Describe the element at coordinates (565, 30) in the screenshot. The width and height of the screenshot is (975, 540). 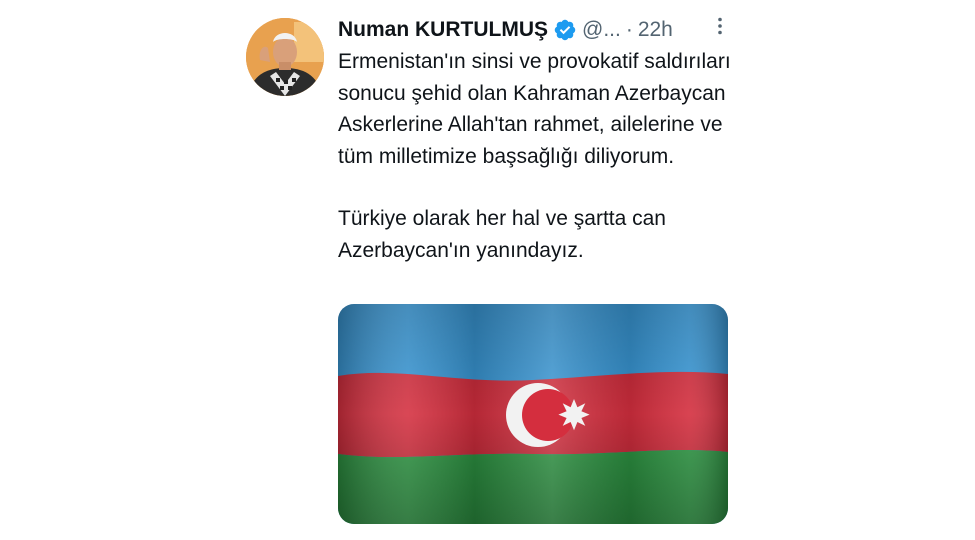
I see `verified-badge-icon` at that location.